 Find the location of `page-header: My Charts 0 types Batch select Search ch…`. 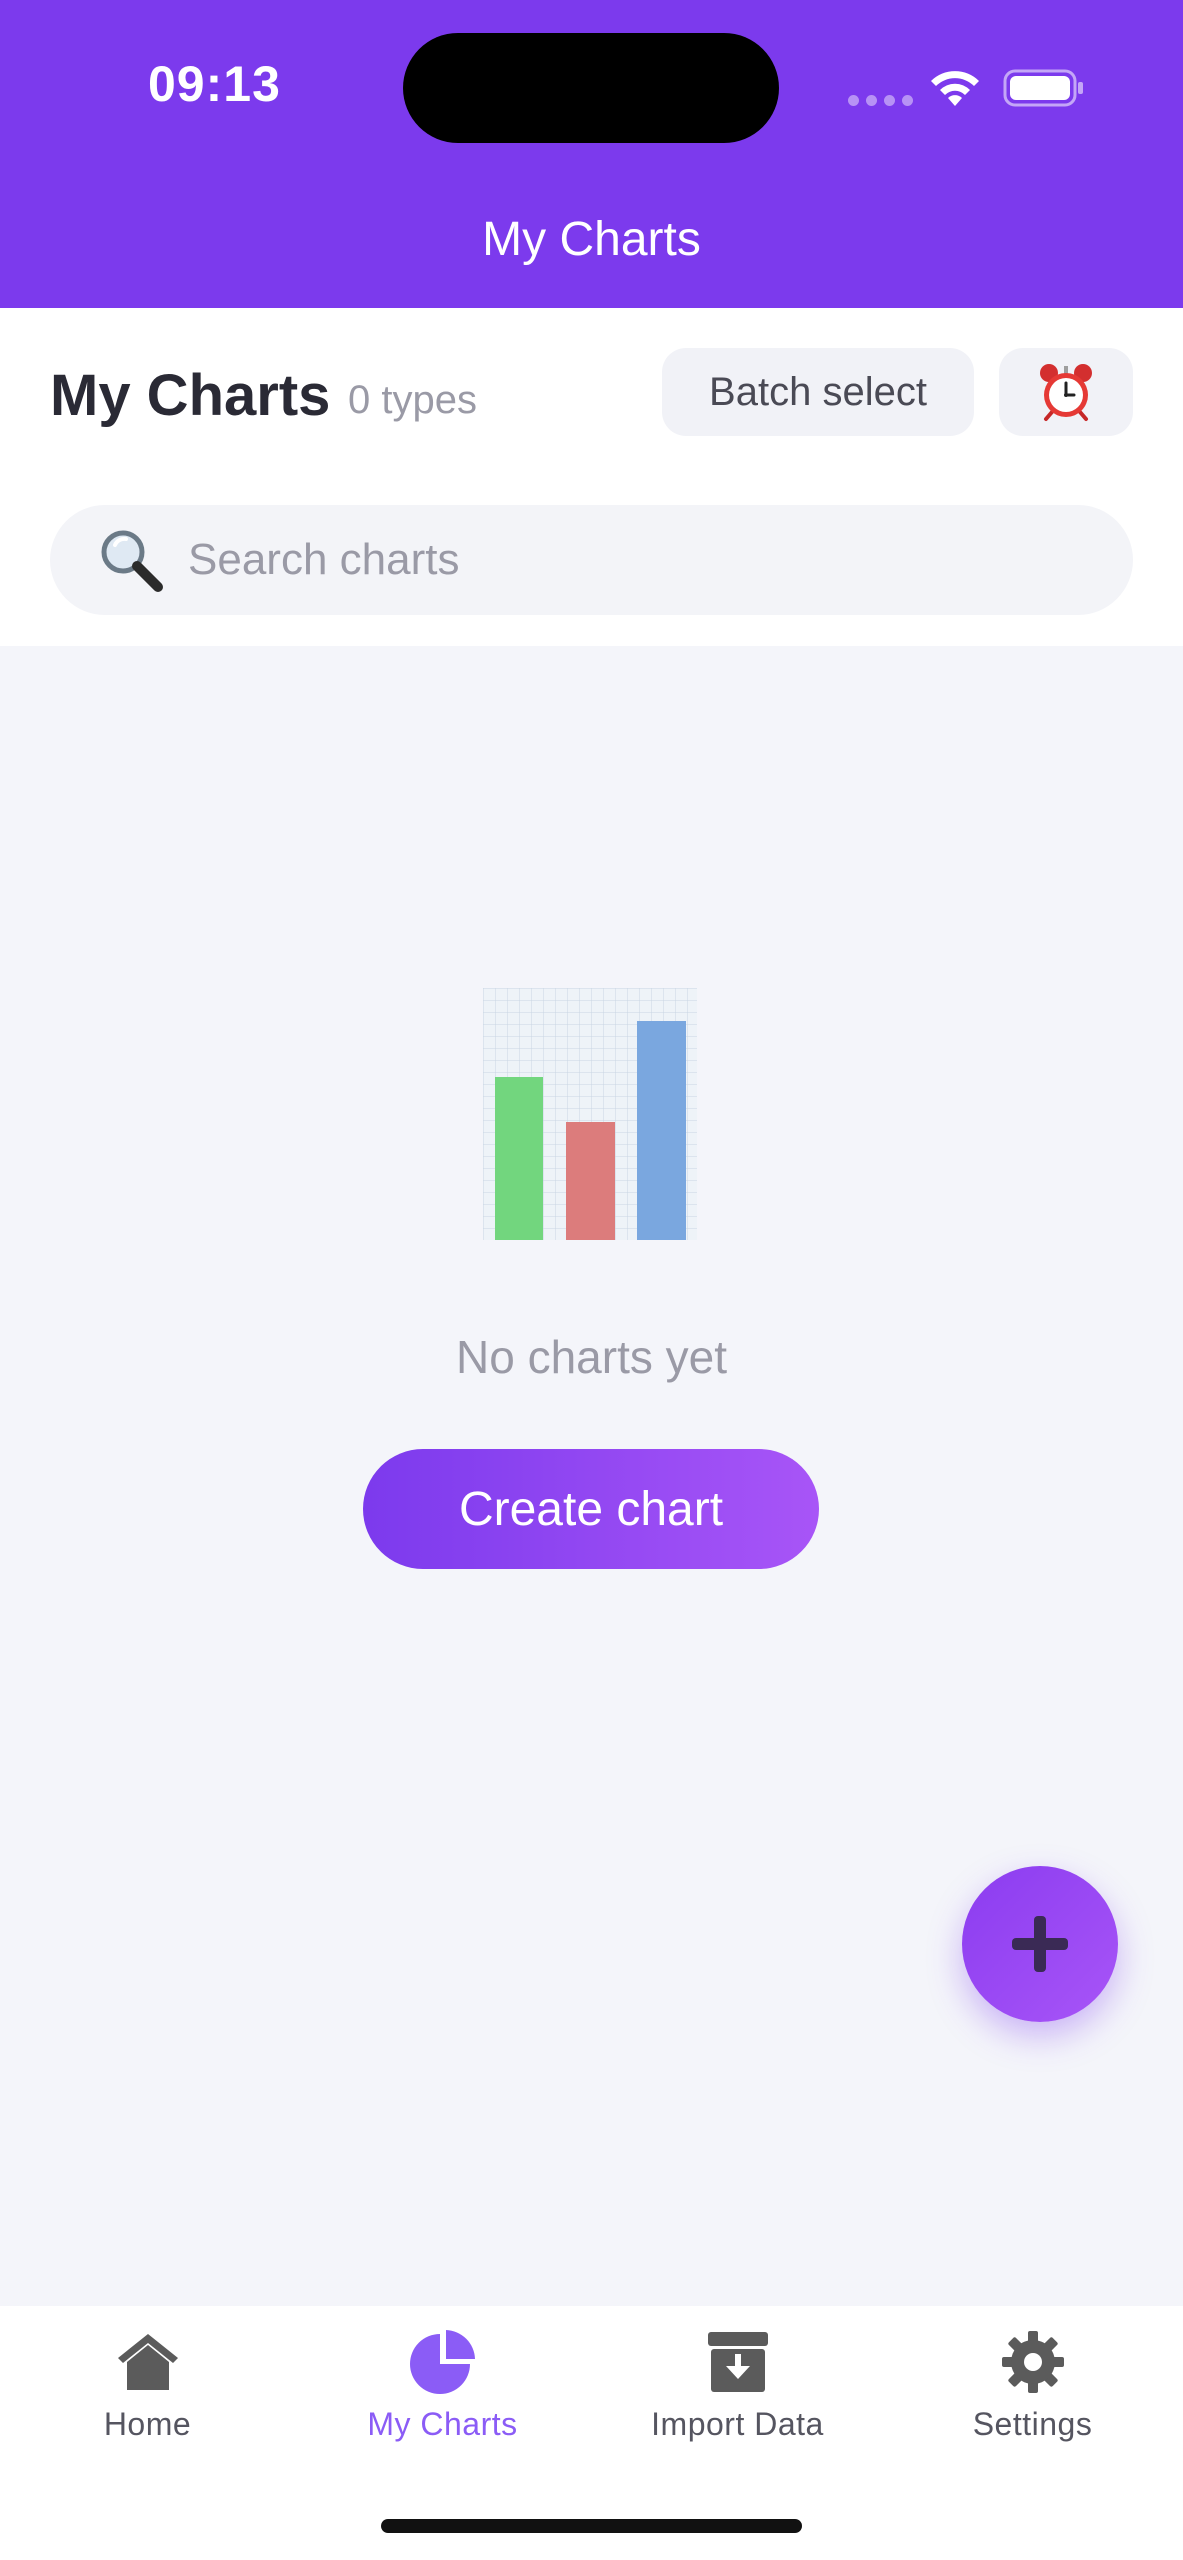

page-header: My Charts 0 types Batch select Search ch… is located at coordinates (591, 477).